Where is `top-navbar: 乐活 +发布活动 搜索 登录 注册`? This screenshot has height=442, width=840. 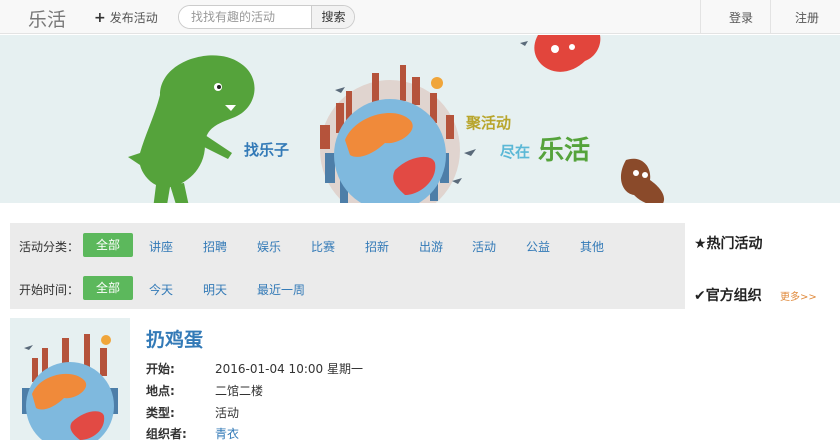
top-navbar: 乐活 +发布活动 搜索 登录 注册 is located at coordinates (420, 17).